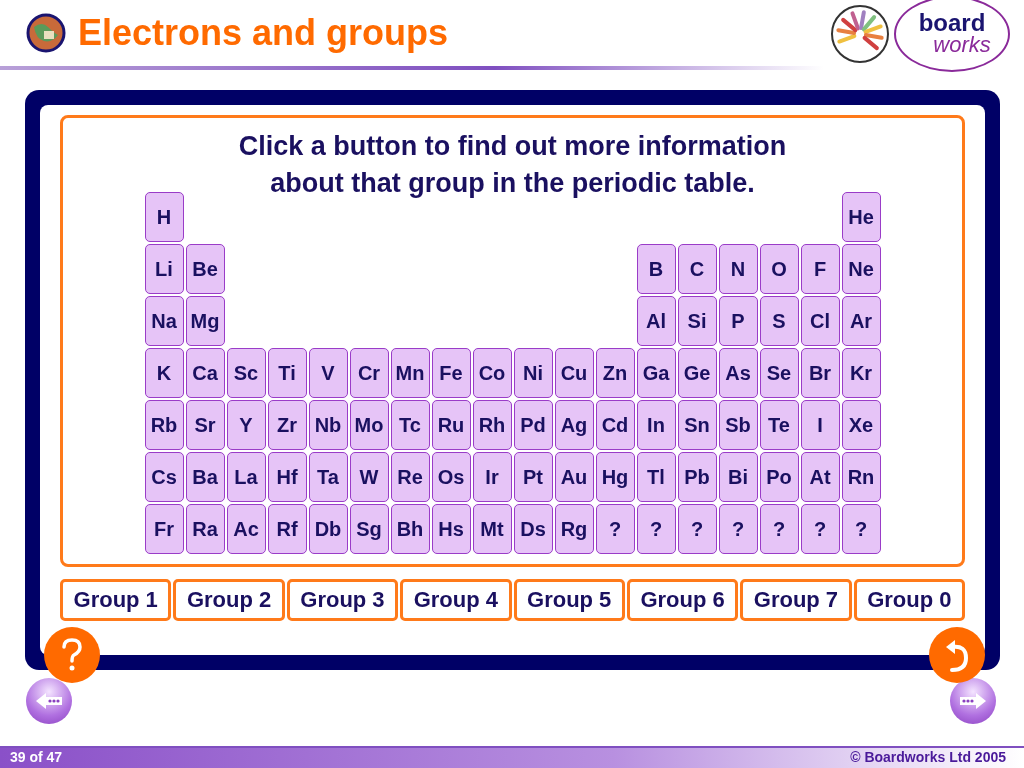 Image resolution: width=1024 pixels, height=768 pixels. I want to click on element-button: Br, so click(820, 373).